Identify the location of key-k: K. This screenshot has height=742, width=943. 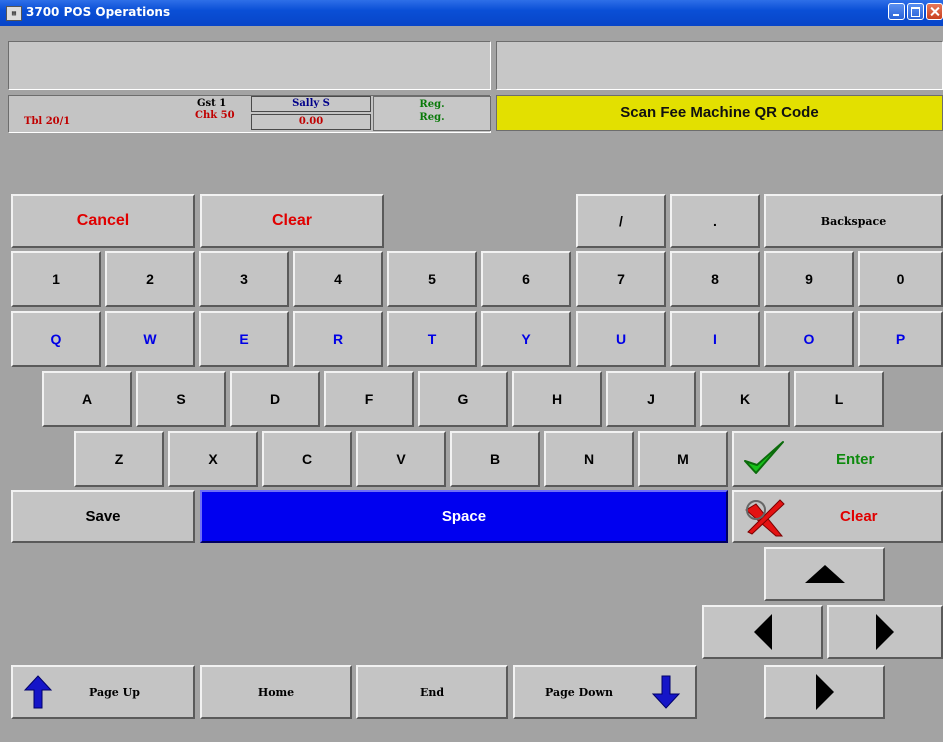
(745, 399).